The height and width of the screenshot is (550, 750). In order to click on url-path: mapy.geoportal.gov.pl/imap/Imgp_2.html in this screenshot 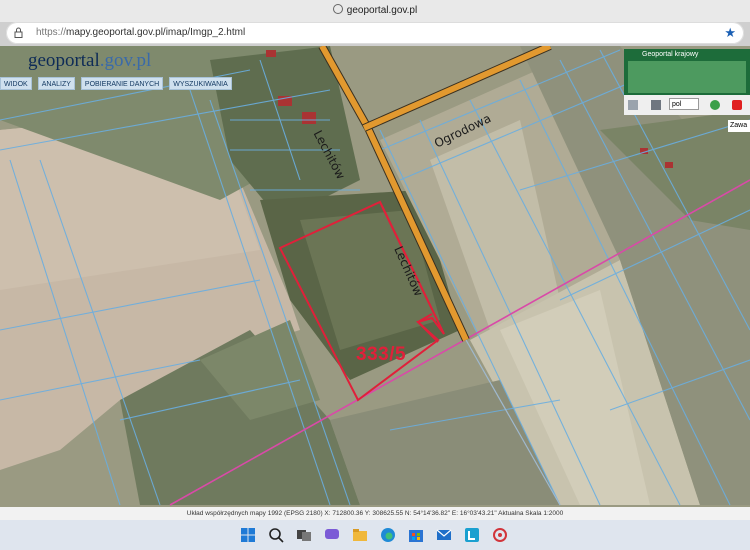, I will do `click(156, 32)`.